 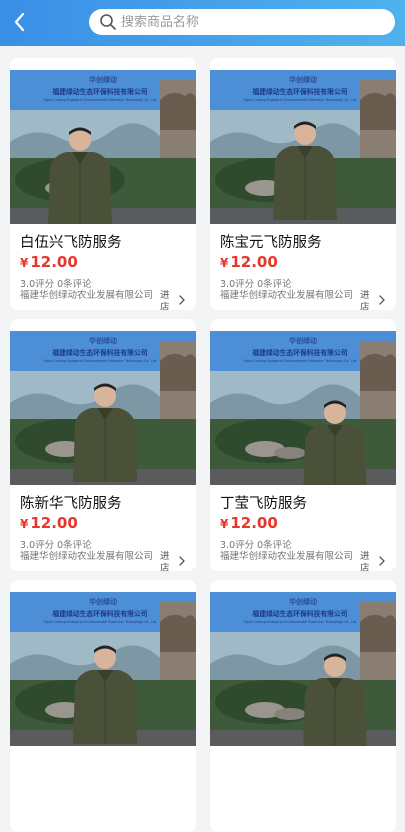 I want to click on product-name: 白伍兴飞防服务, so click(x=71, y=243).